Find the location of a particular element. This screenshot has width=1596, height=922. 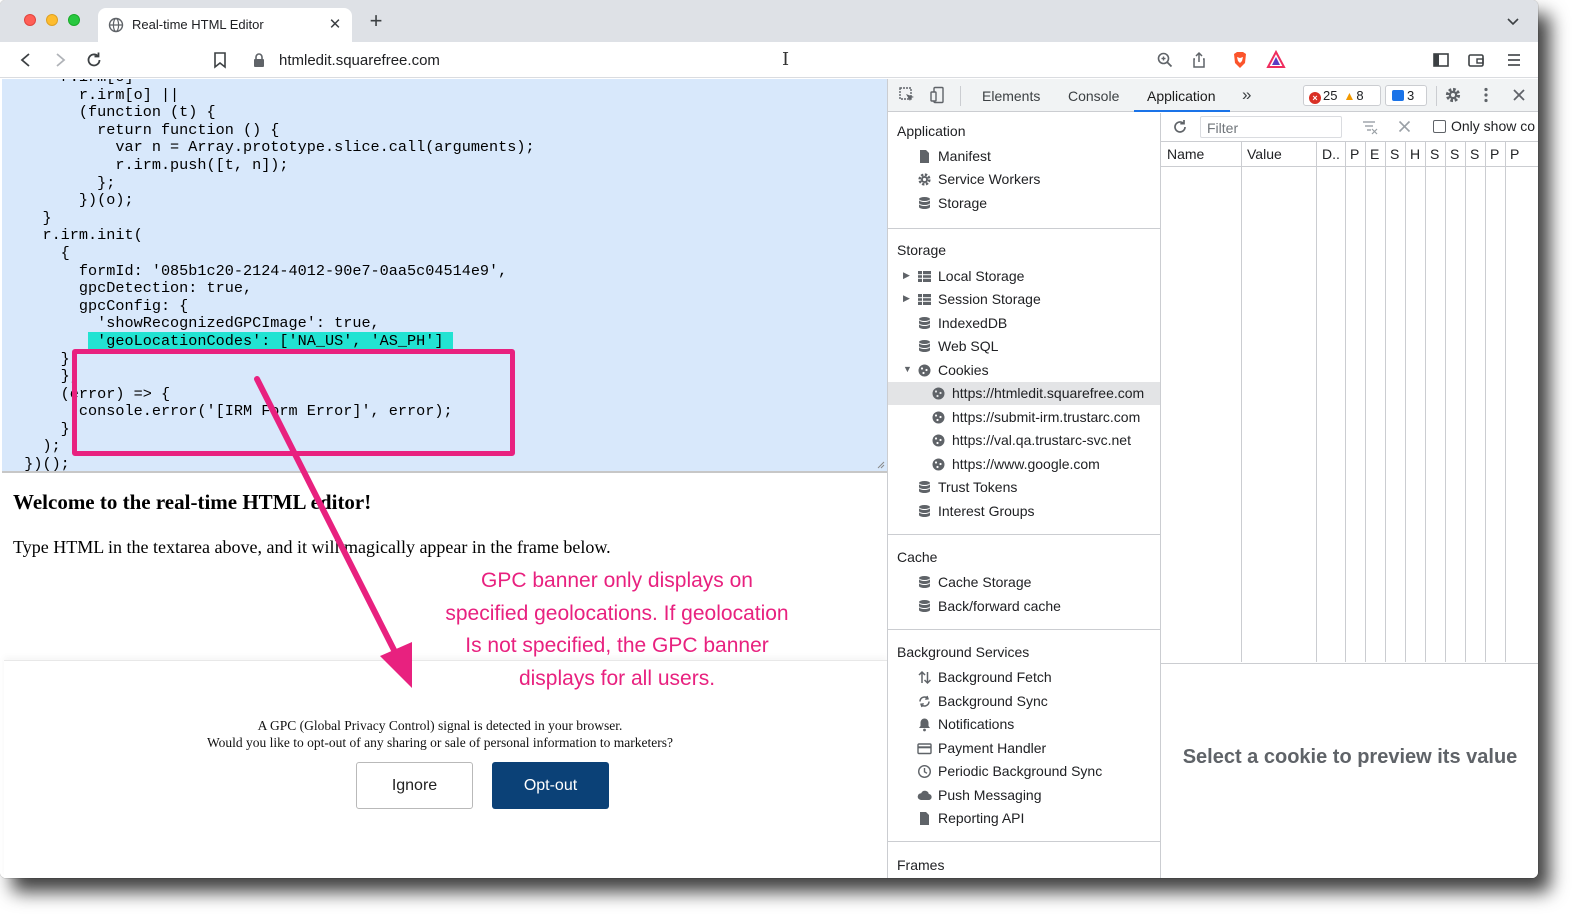

menu-icon is located at coordinates (1514, 60).